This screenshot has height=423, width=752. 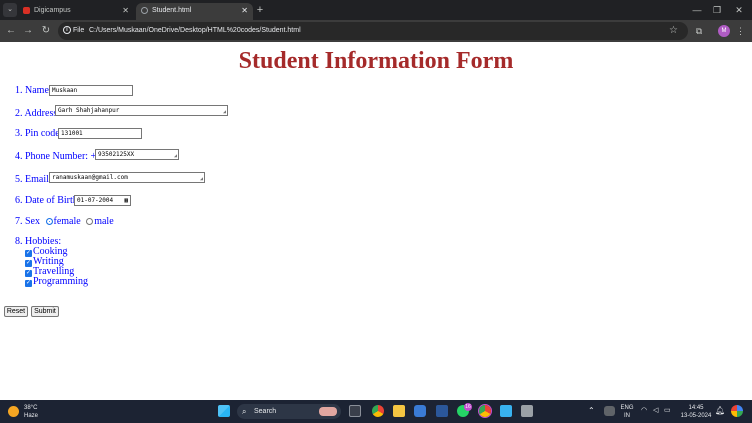 What do you see at coordinates (224, 411) in the screenshot?
I see `windows-start-icon` at bounding box center [224, 411].